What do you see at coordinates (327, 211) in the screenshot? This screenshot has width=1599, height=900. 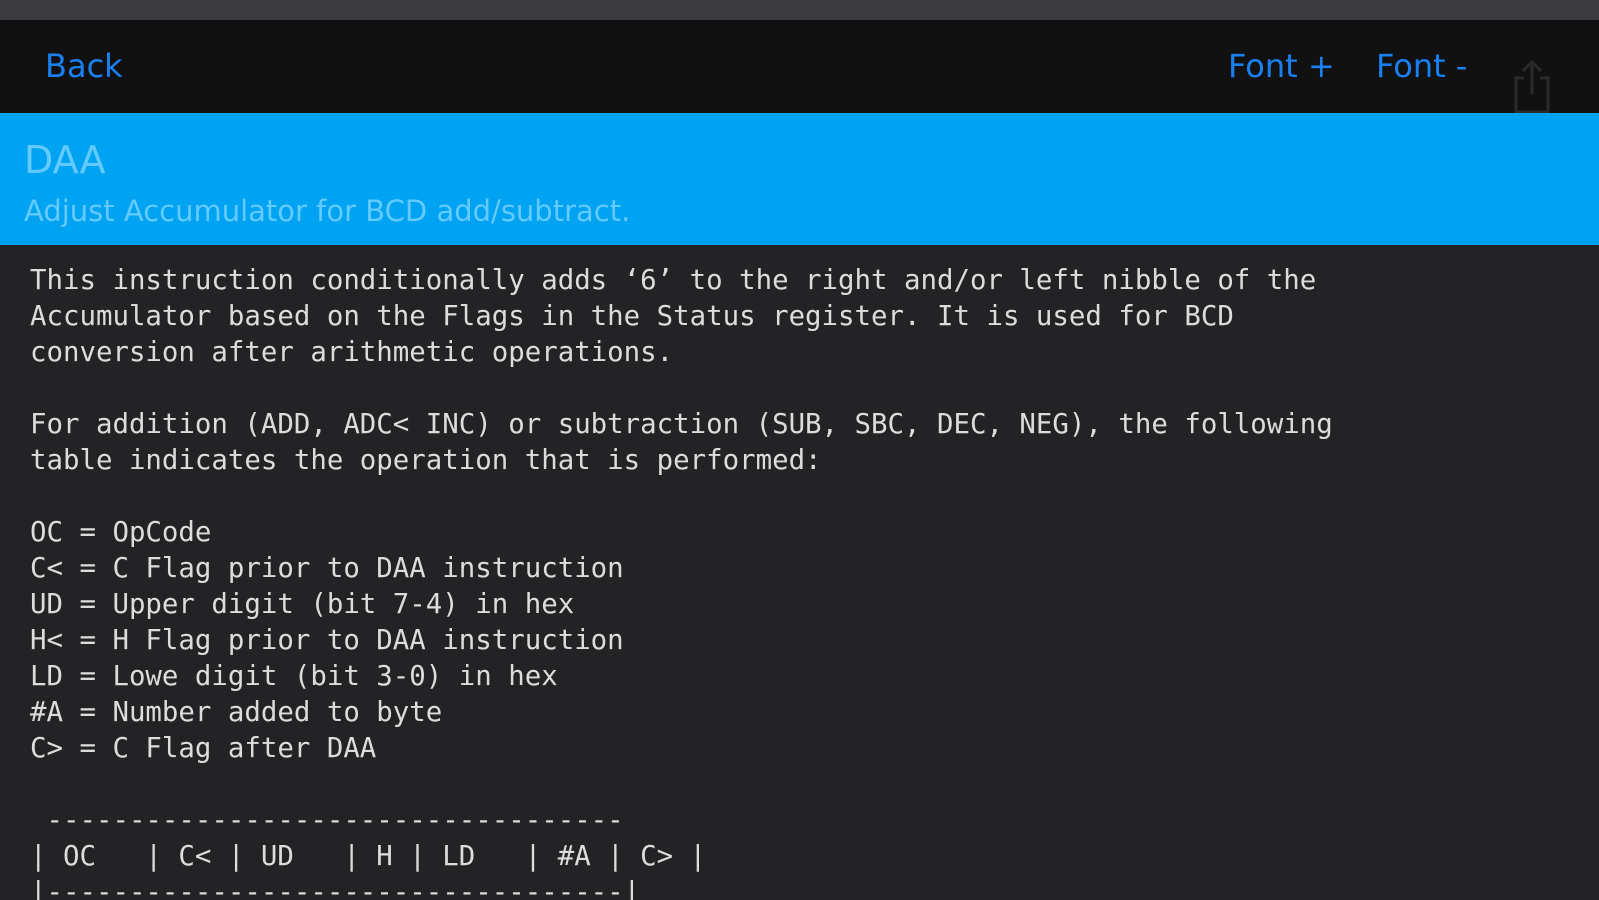 I see `instruction-subtitle: Adjust Accumulator for BCD add/subtract.` at bounding box center [327, 211].